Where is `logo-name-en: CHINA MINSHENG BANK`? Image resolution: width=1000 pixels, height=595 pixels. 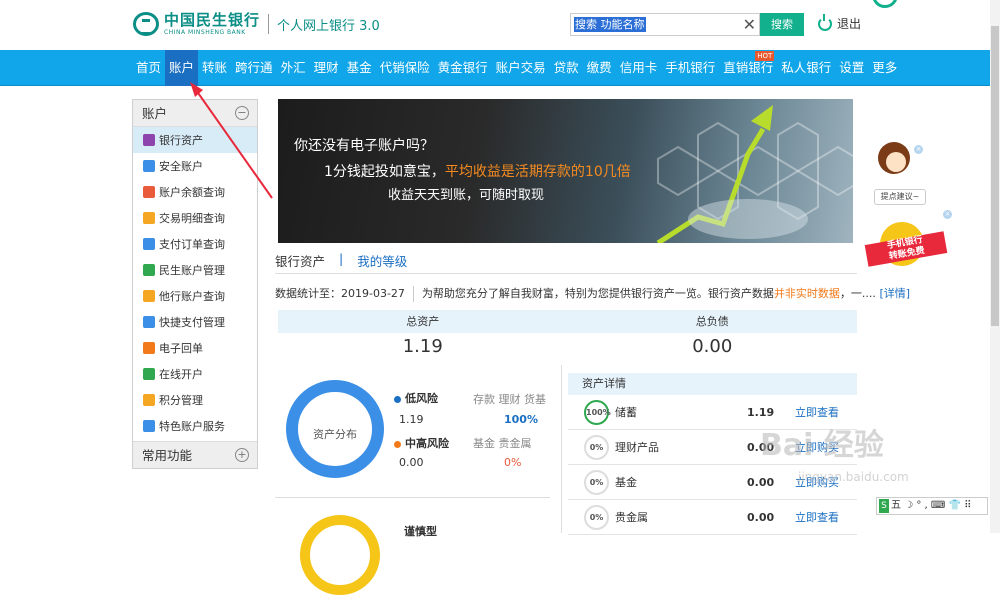 logo-name-en: CHINA MINSHENG BANK is located at coordinates (205, 32).